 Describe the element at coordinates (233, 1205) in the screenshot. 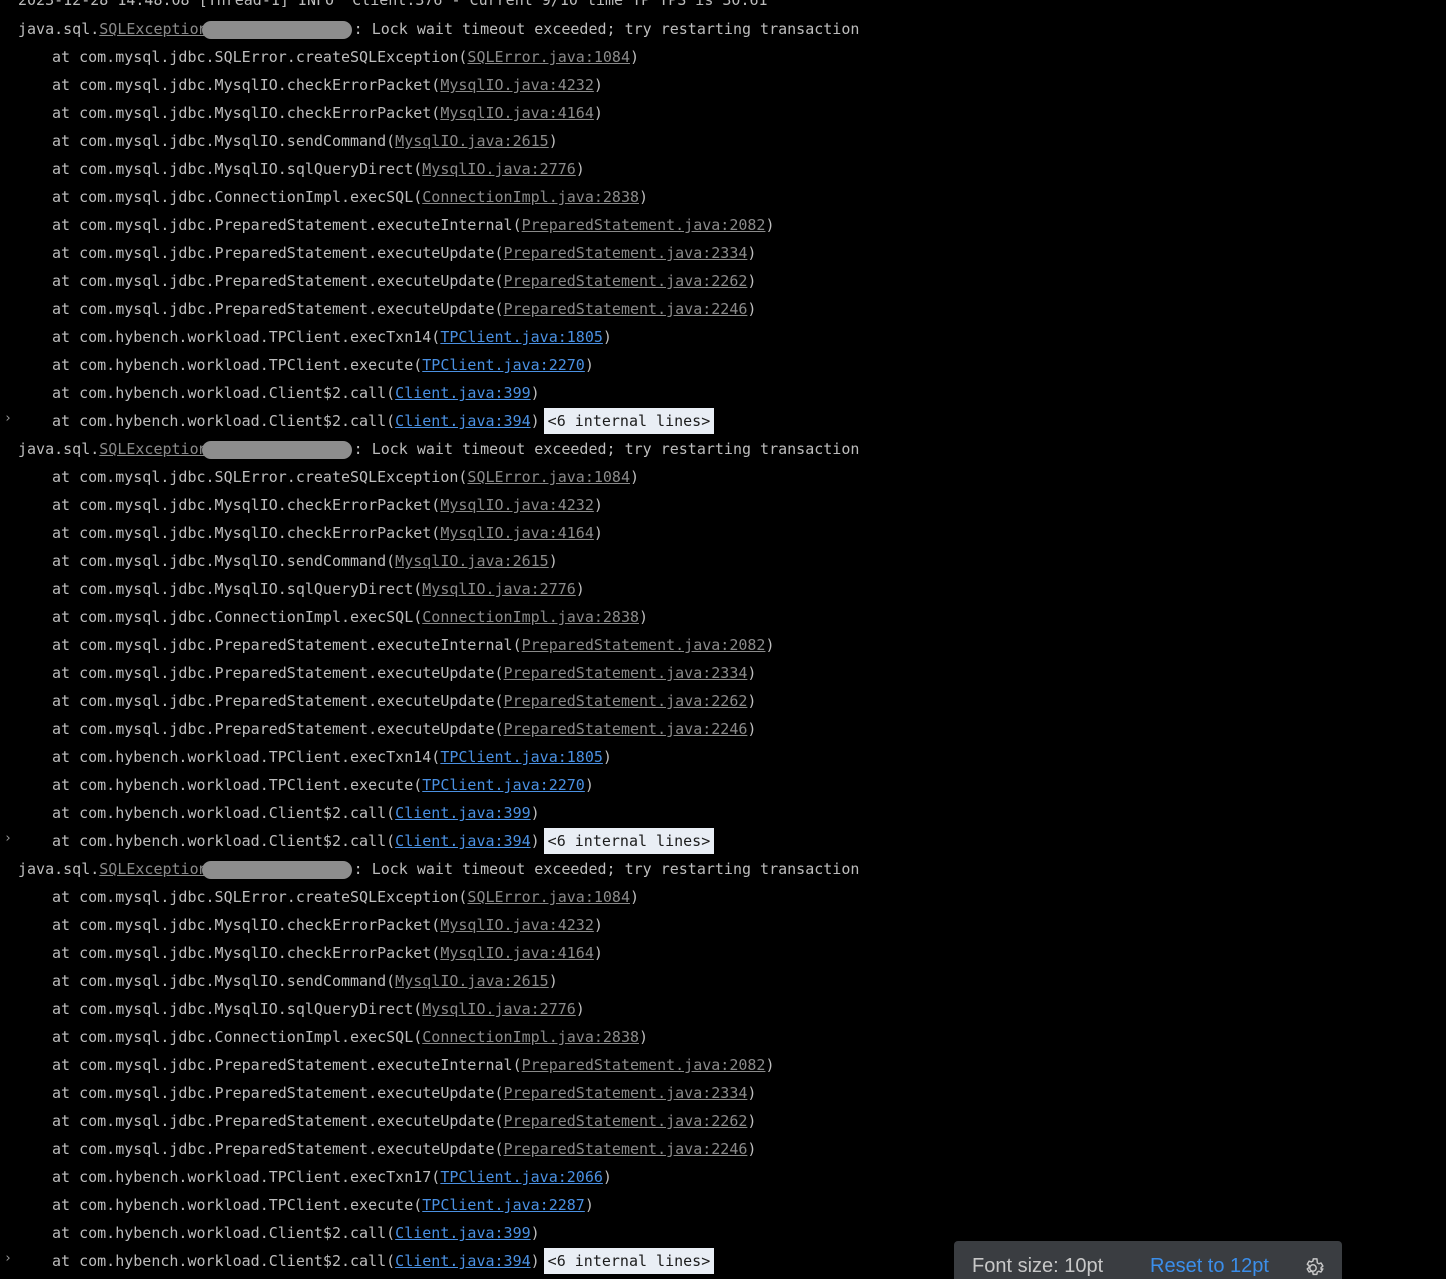

I see `frame-method: at com.hybench.workload.TPClient.execute` at that location.